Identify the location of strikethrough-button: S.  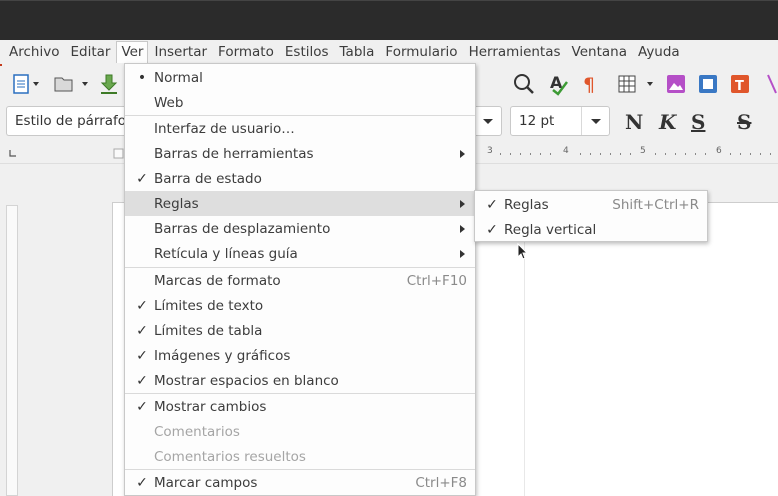
(744, 122).